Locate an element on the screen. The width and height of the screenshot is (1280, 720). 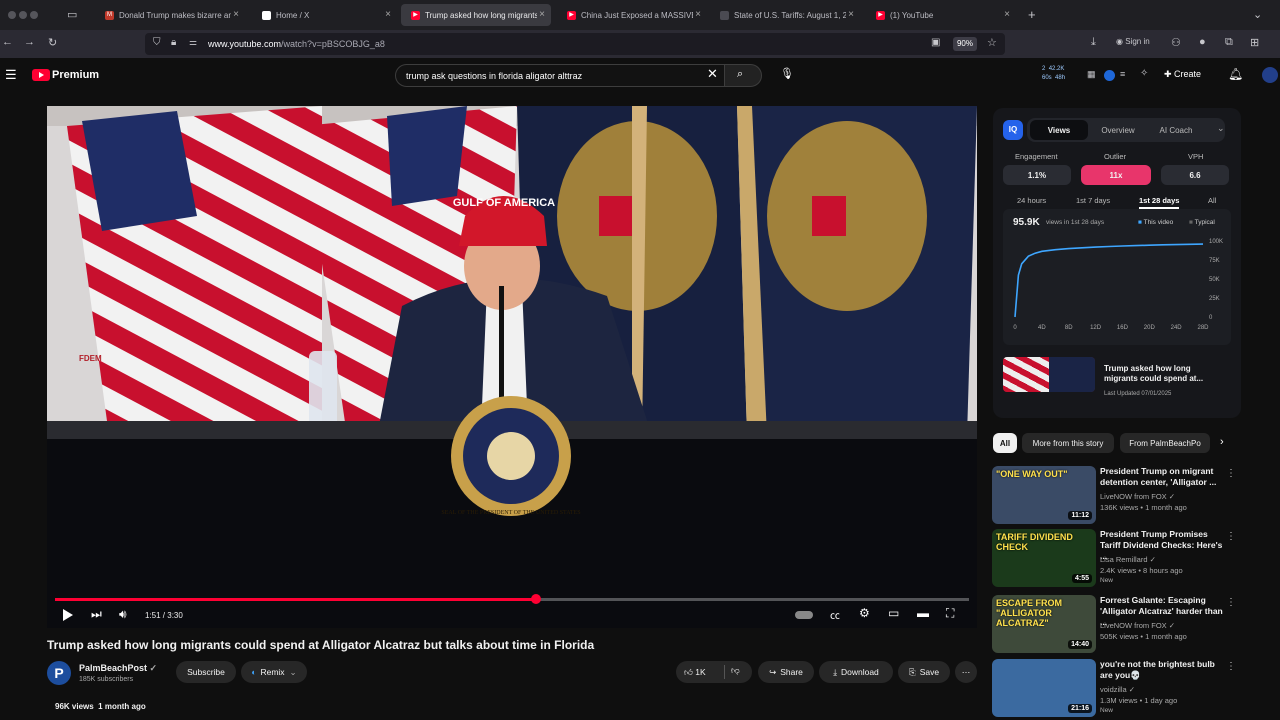
recommended-thumbnail: 21:16 is located at coordinates (1044, 688).